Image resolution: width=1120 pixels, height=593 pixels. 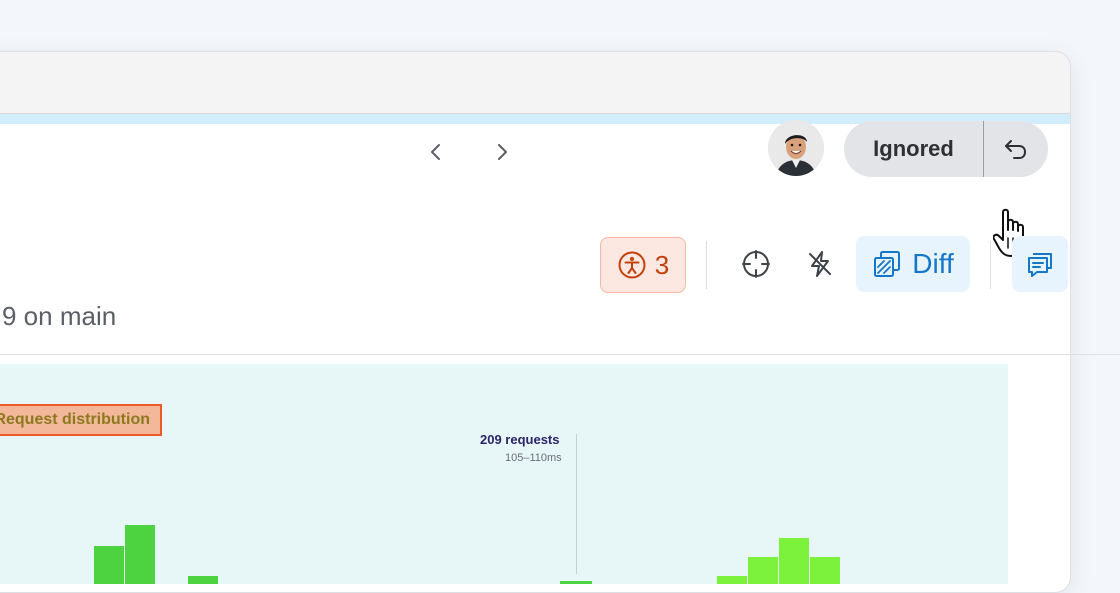 I want to click on histogram-marker-line, so click(x=576, y=504).